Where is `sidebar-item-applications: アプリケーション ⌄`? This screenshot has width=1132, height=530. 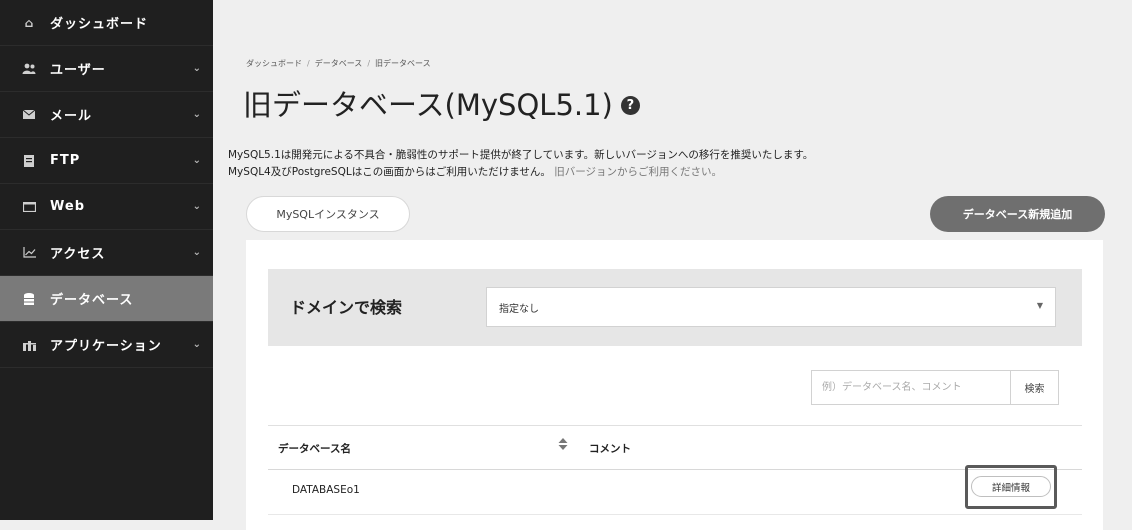 sidebar-item-applications: アプリケーション ⌄ is located at coordinates (106, 345).